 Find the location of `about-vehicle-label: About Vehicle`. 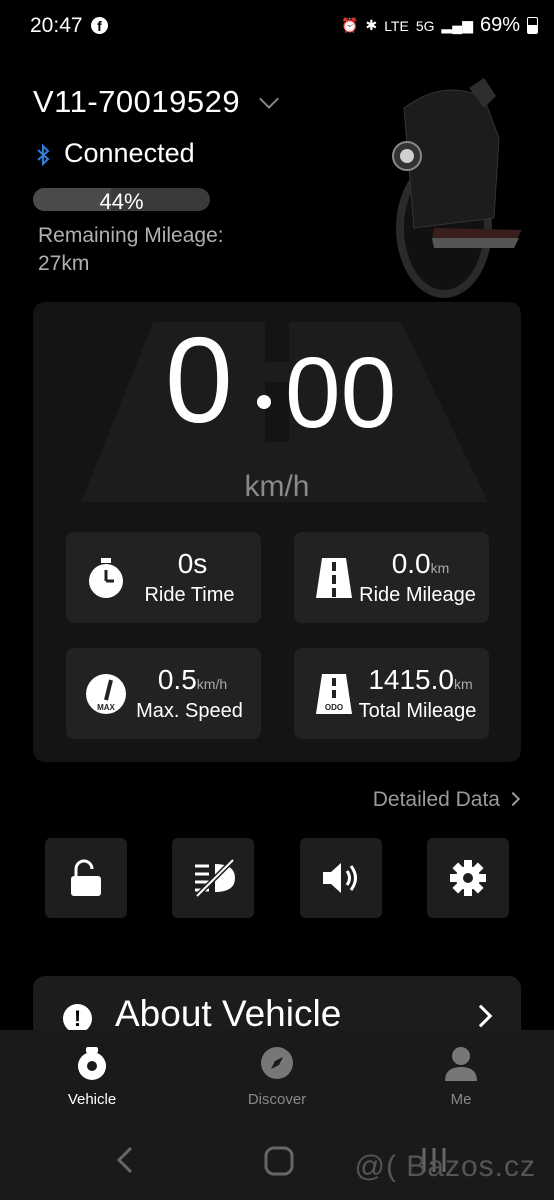

about-vehicle-label: About Vehicle is located at coordinates (228, 1013).